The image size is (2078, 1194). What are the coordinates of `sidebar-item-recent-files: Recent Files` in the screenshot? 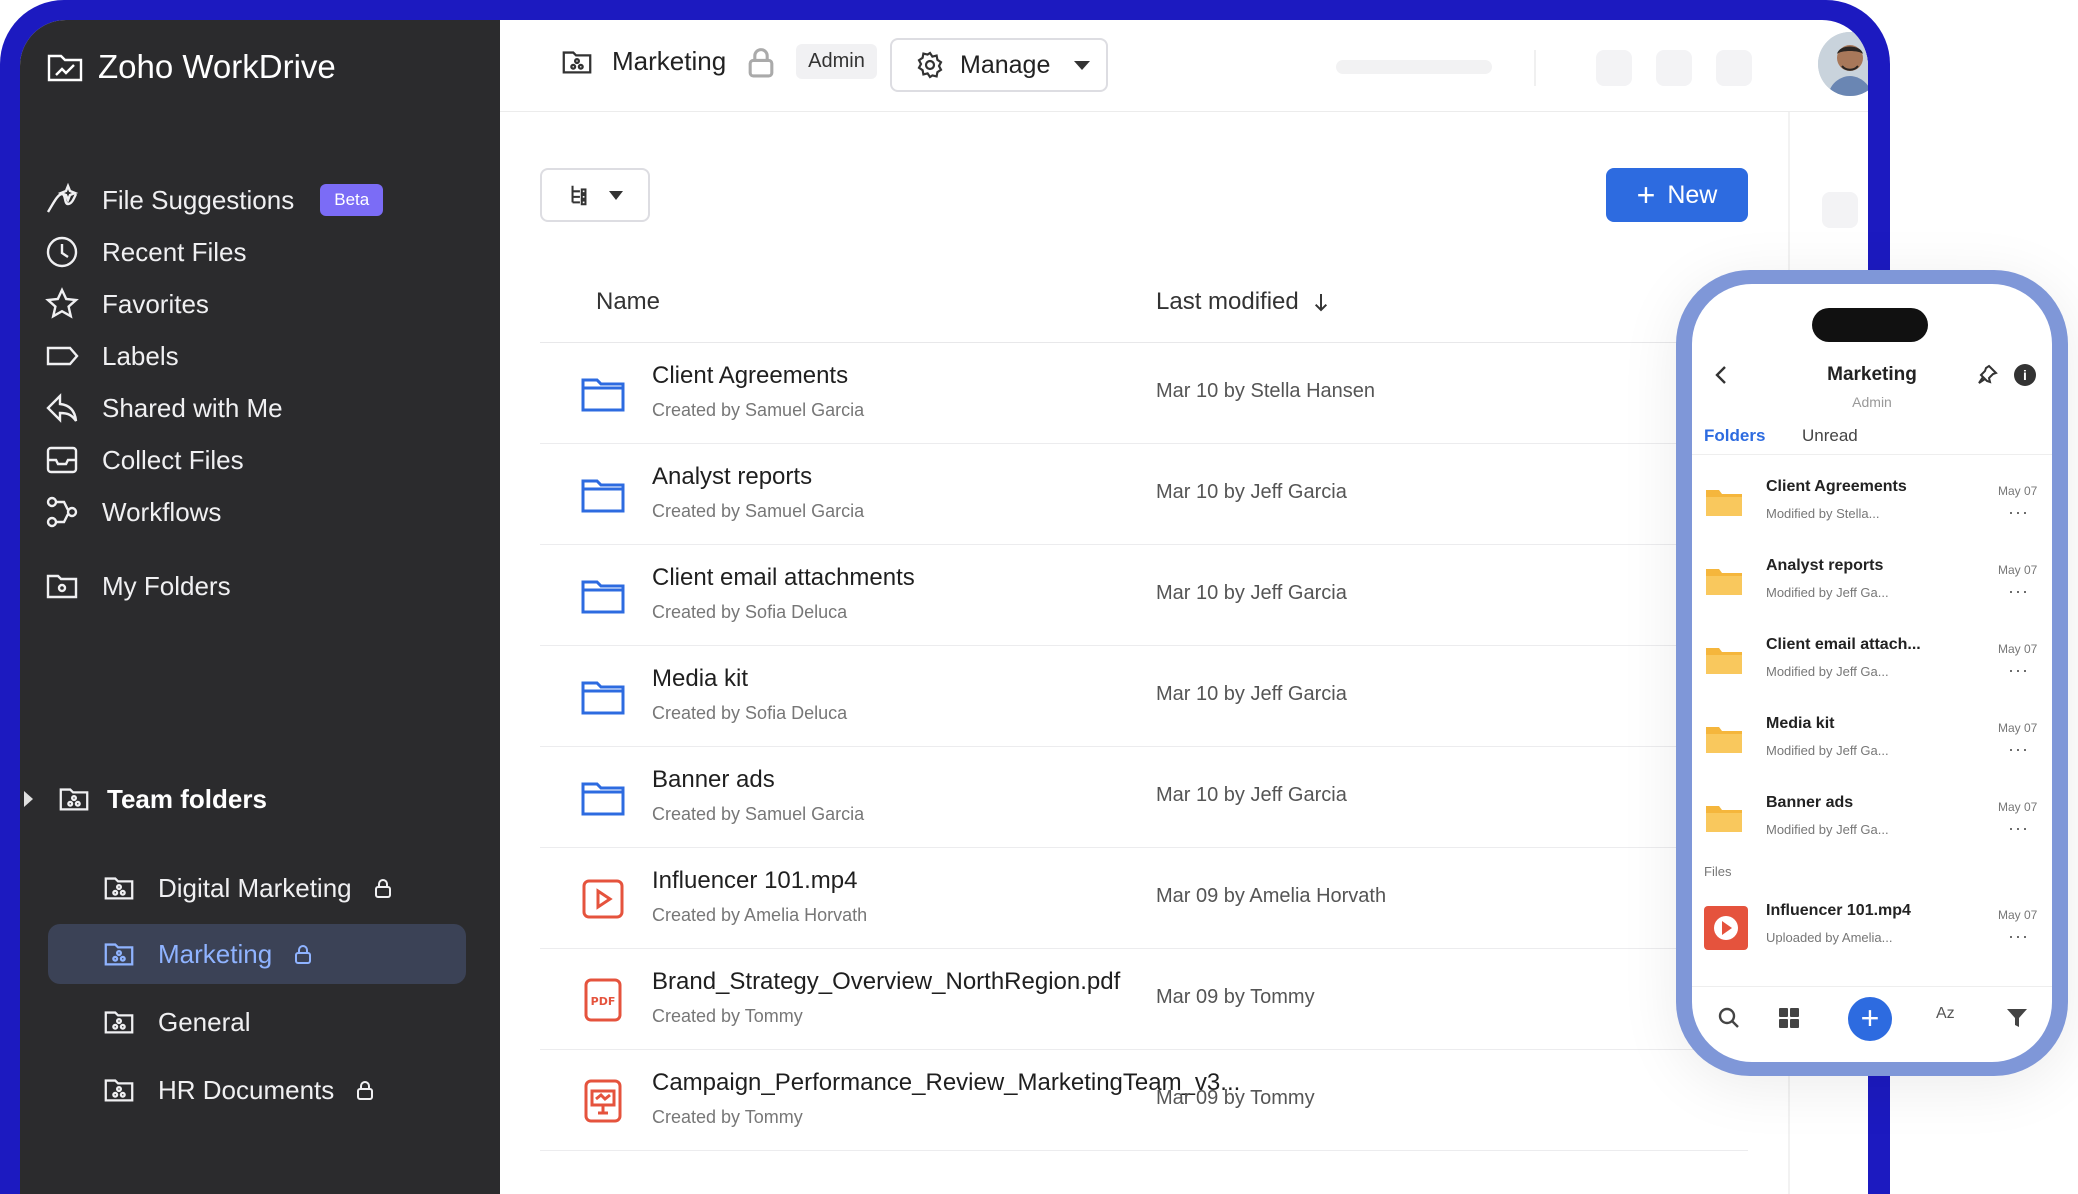 It's located at (259, 252).